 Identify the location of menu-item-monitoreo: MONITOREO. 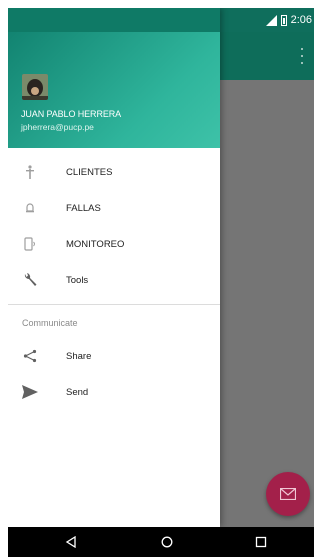
(114, 244).